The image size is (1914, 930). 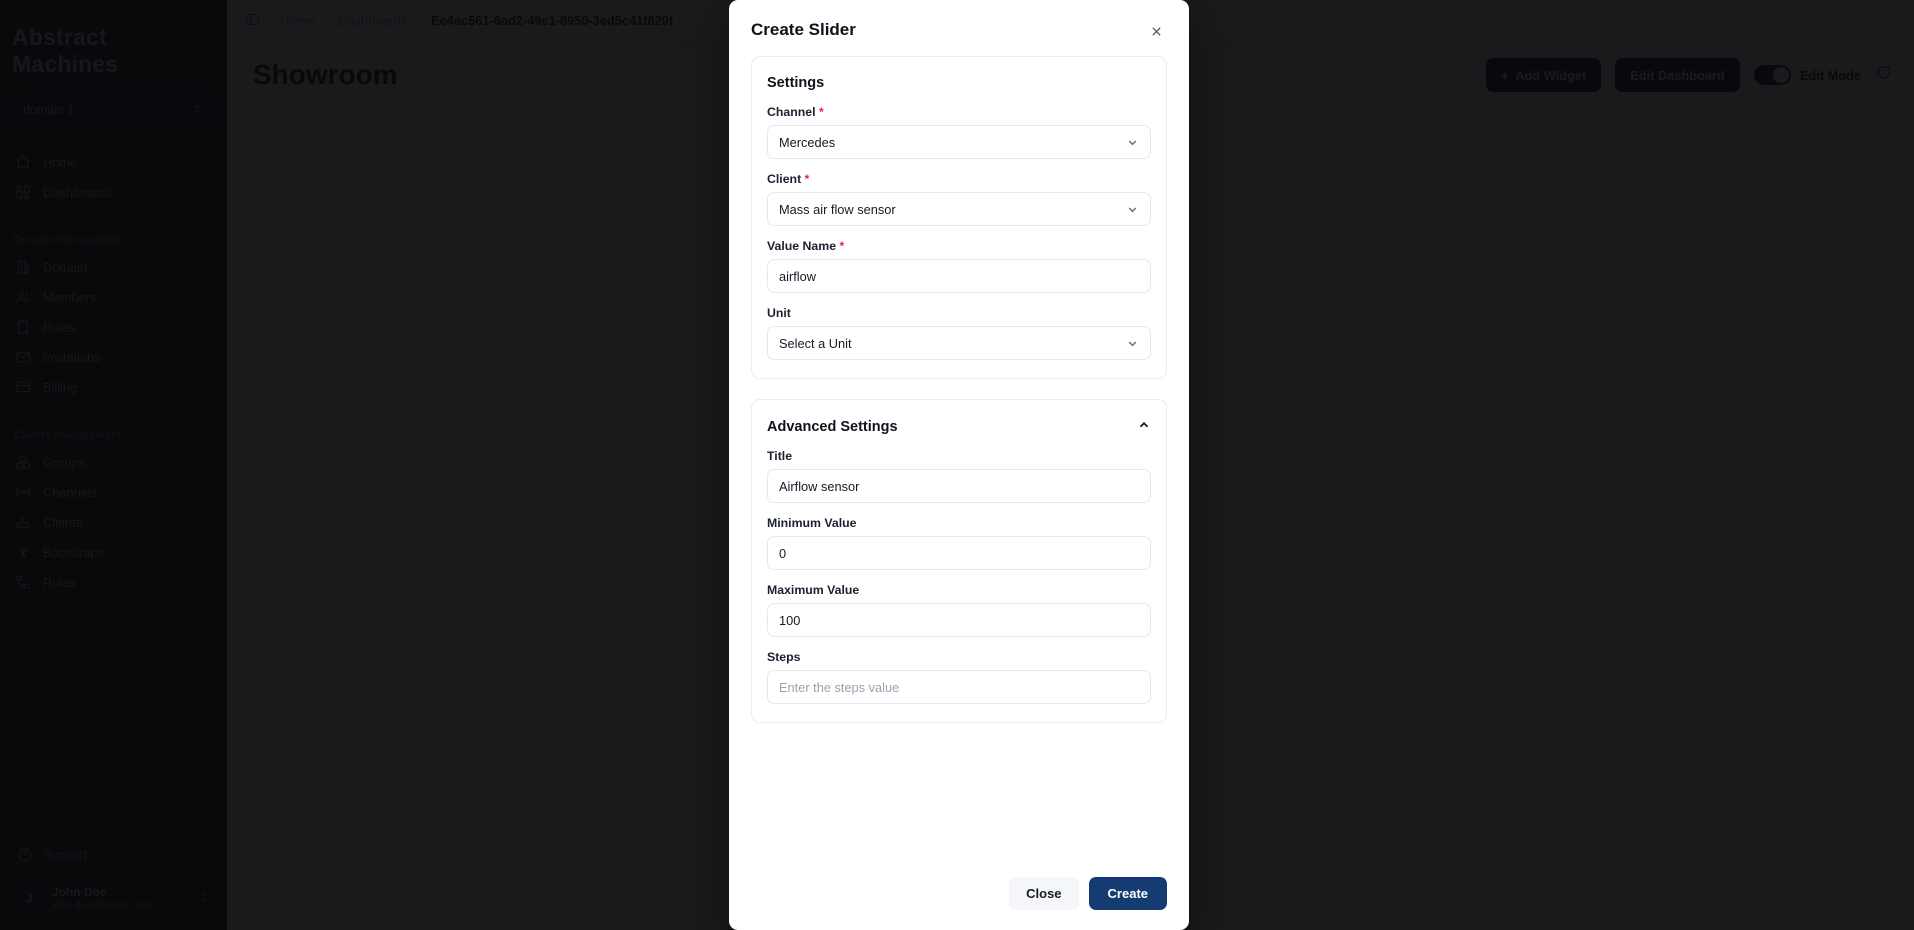 What do you see at coordinates (791, 112) in the screenshot?
I see `channel-label-text: Channel` at bounding box center [791, 112].